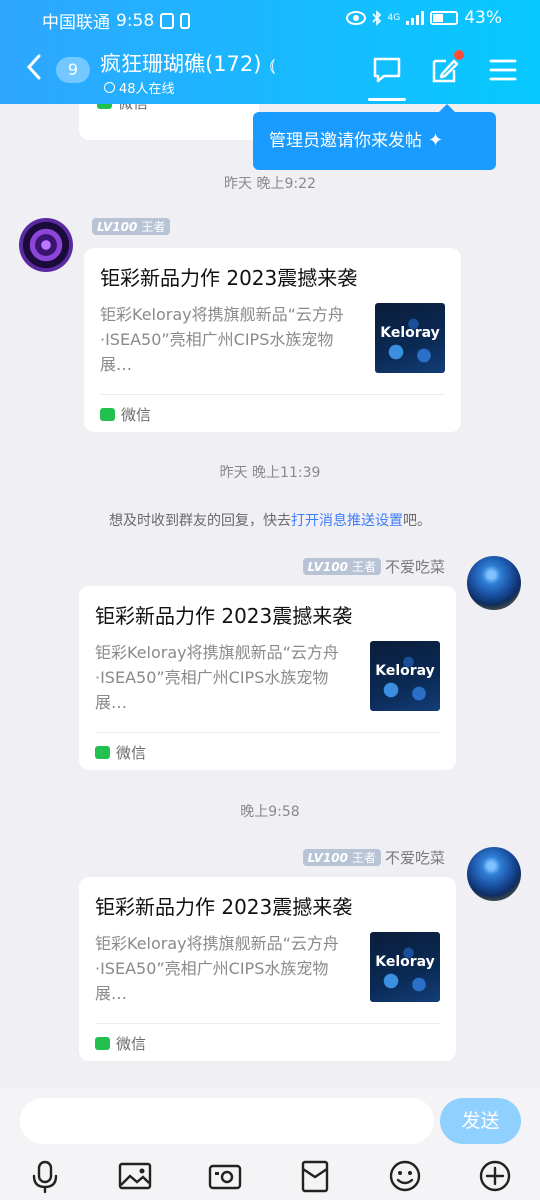 This screenshot has height=1200, width=540. I want to click on admin-invite-tooltip: 管理员邀请你来发帖 ✦, so click(374, 137).